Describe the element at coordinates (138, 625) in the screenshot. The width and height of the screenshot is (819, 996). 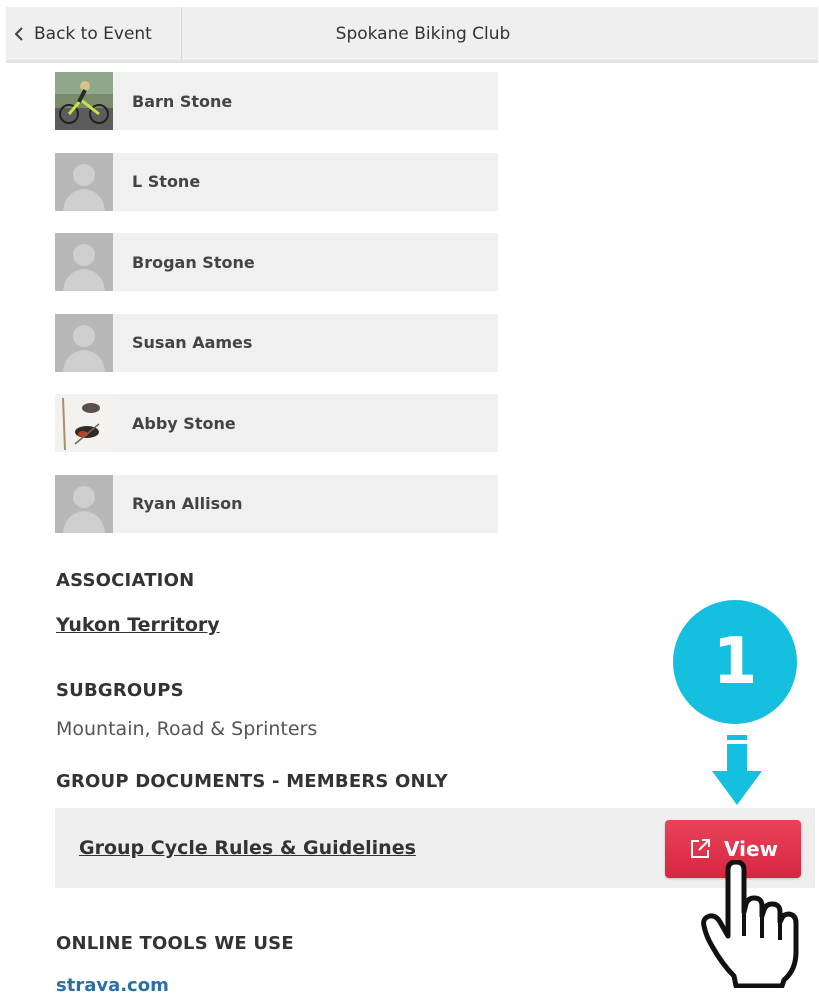
I see `association-link: Yukon Territory` at that location.